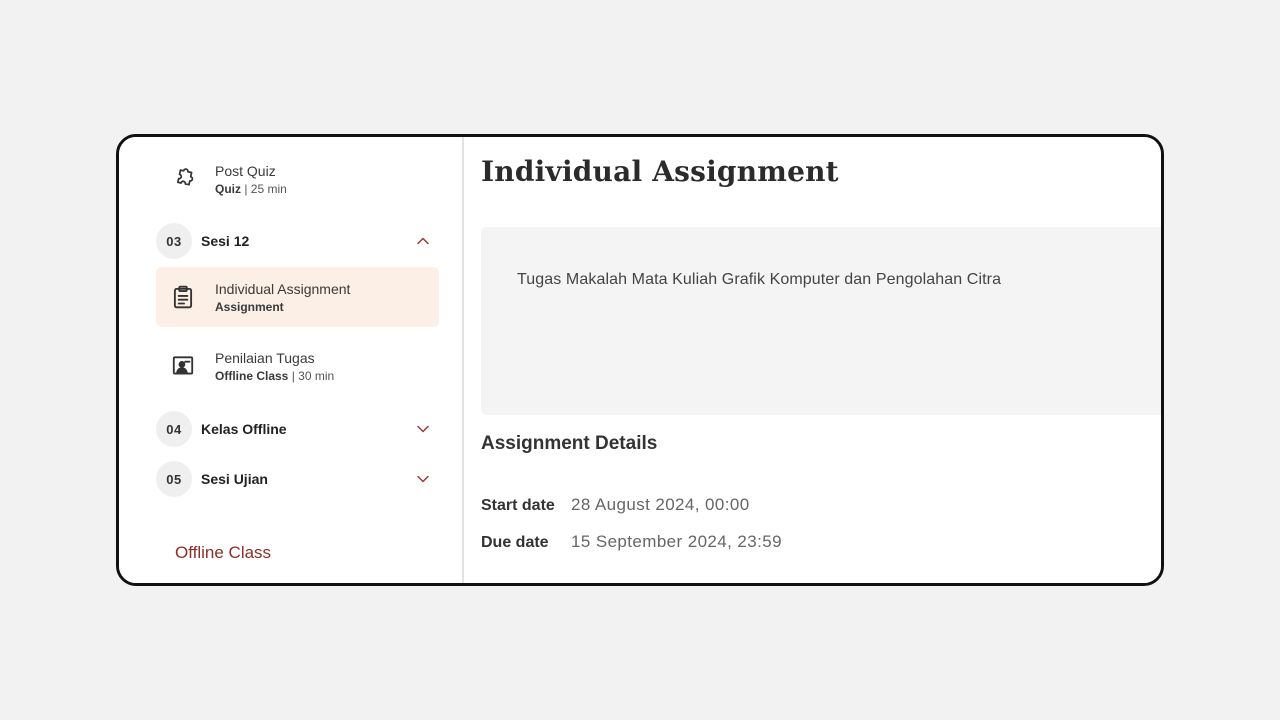 This screenshot has height=720, width=1280. I want to click on lesson-meta: Assignment, so click(282, 307).